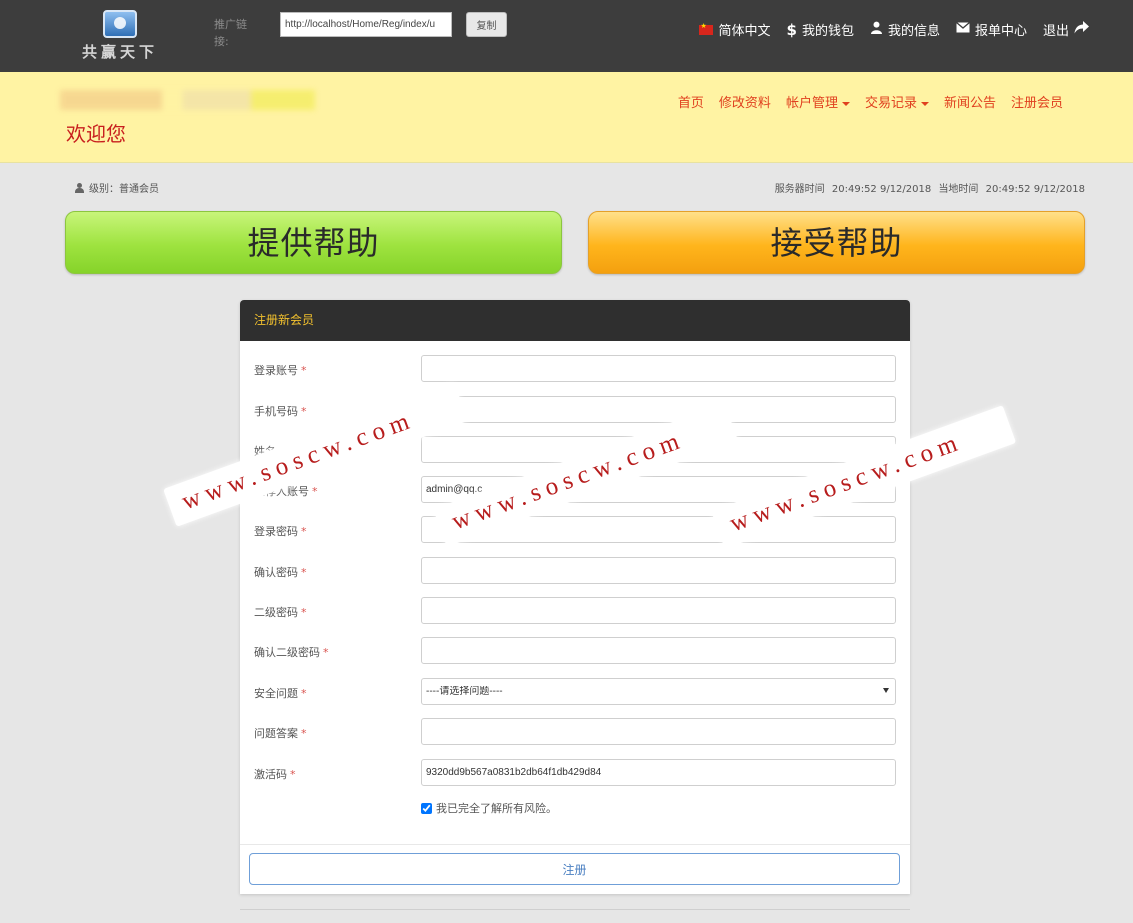 The image size is (1133, 923). I want to click on my-info-label: 我的信息, so click(913, 31).